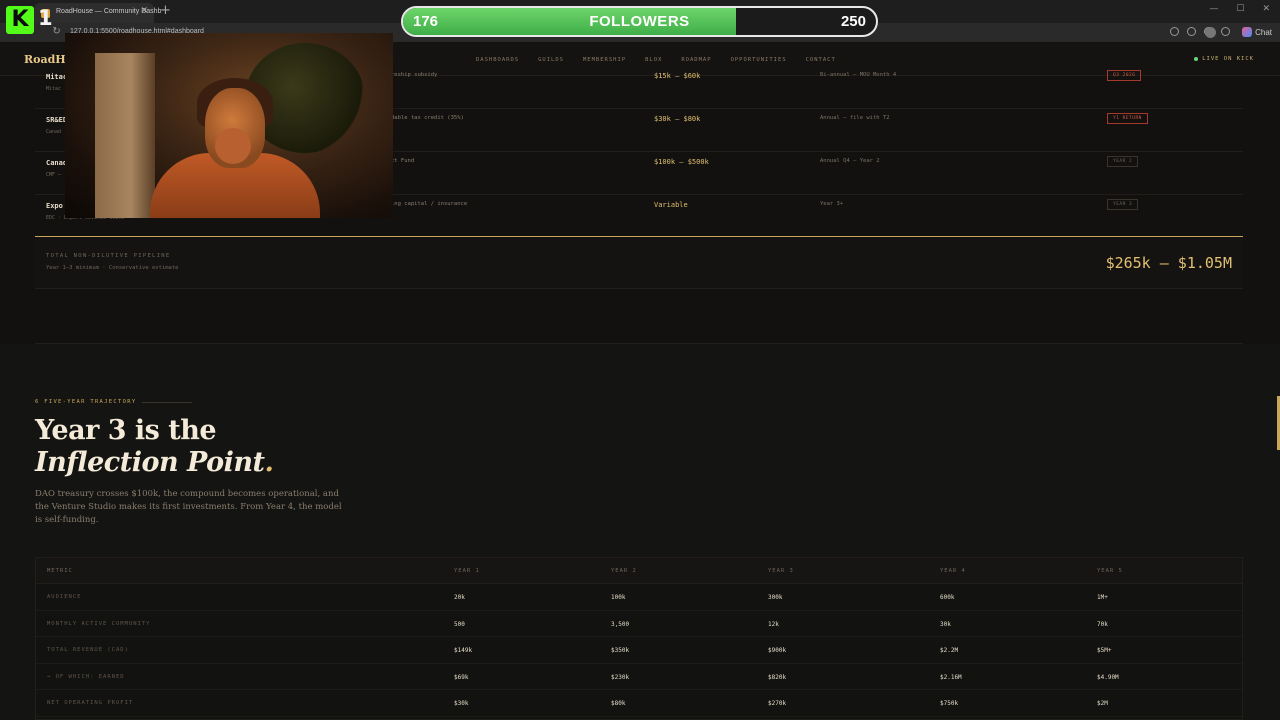  Describe the element at coordinates (1240, 9) in the screenshot. I see `maximize-icon: ☐` at that location.